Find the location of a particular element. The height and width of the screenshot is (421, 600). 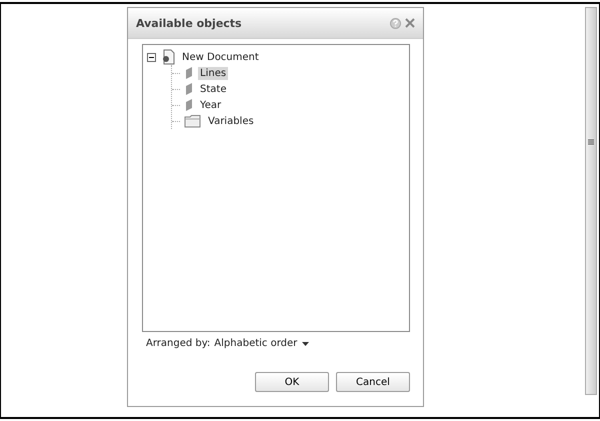

dialog-title: Available objects is located at coordinates (189, 23).